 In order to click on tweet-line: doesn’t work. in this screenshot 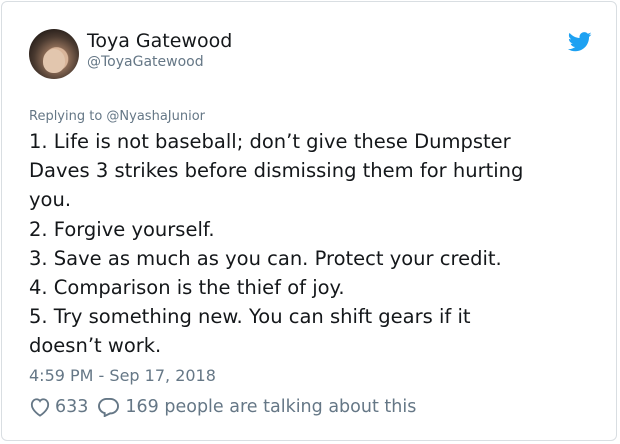, I will do `click(95, 346)`.